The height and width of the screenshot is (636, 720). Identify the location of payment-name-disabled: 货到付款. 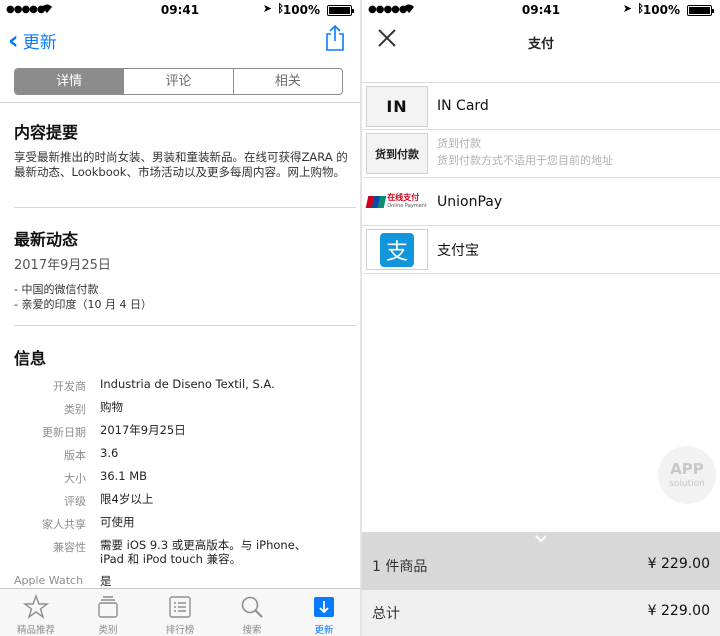
(459, 143).